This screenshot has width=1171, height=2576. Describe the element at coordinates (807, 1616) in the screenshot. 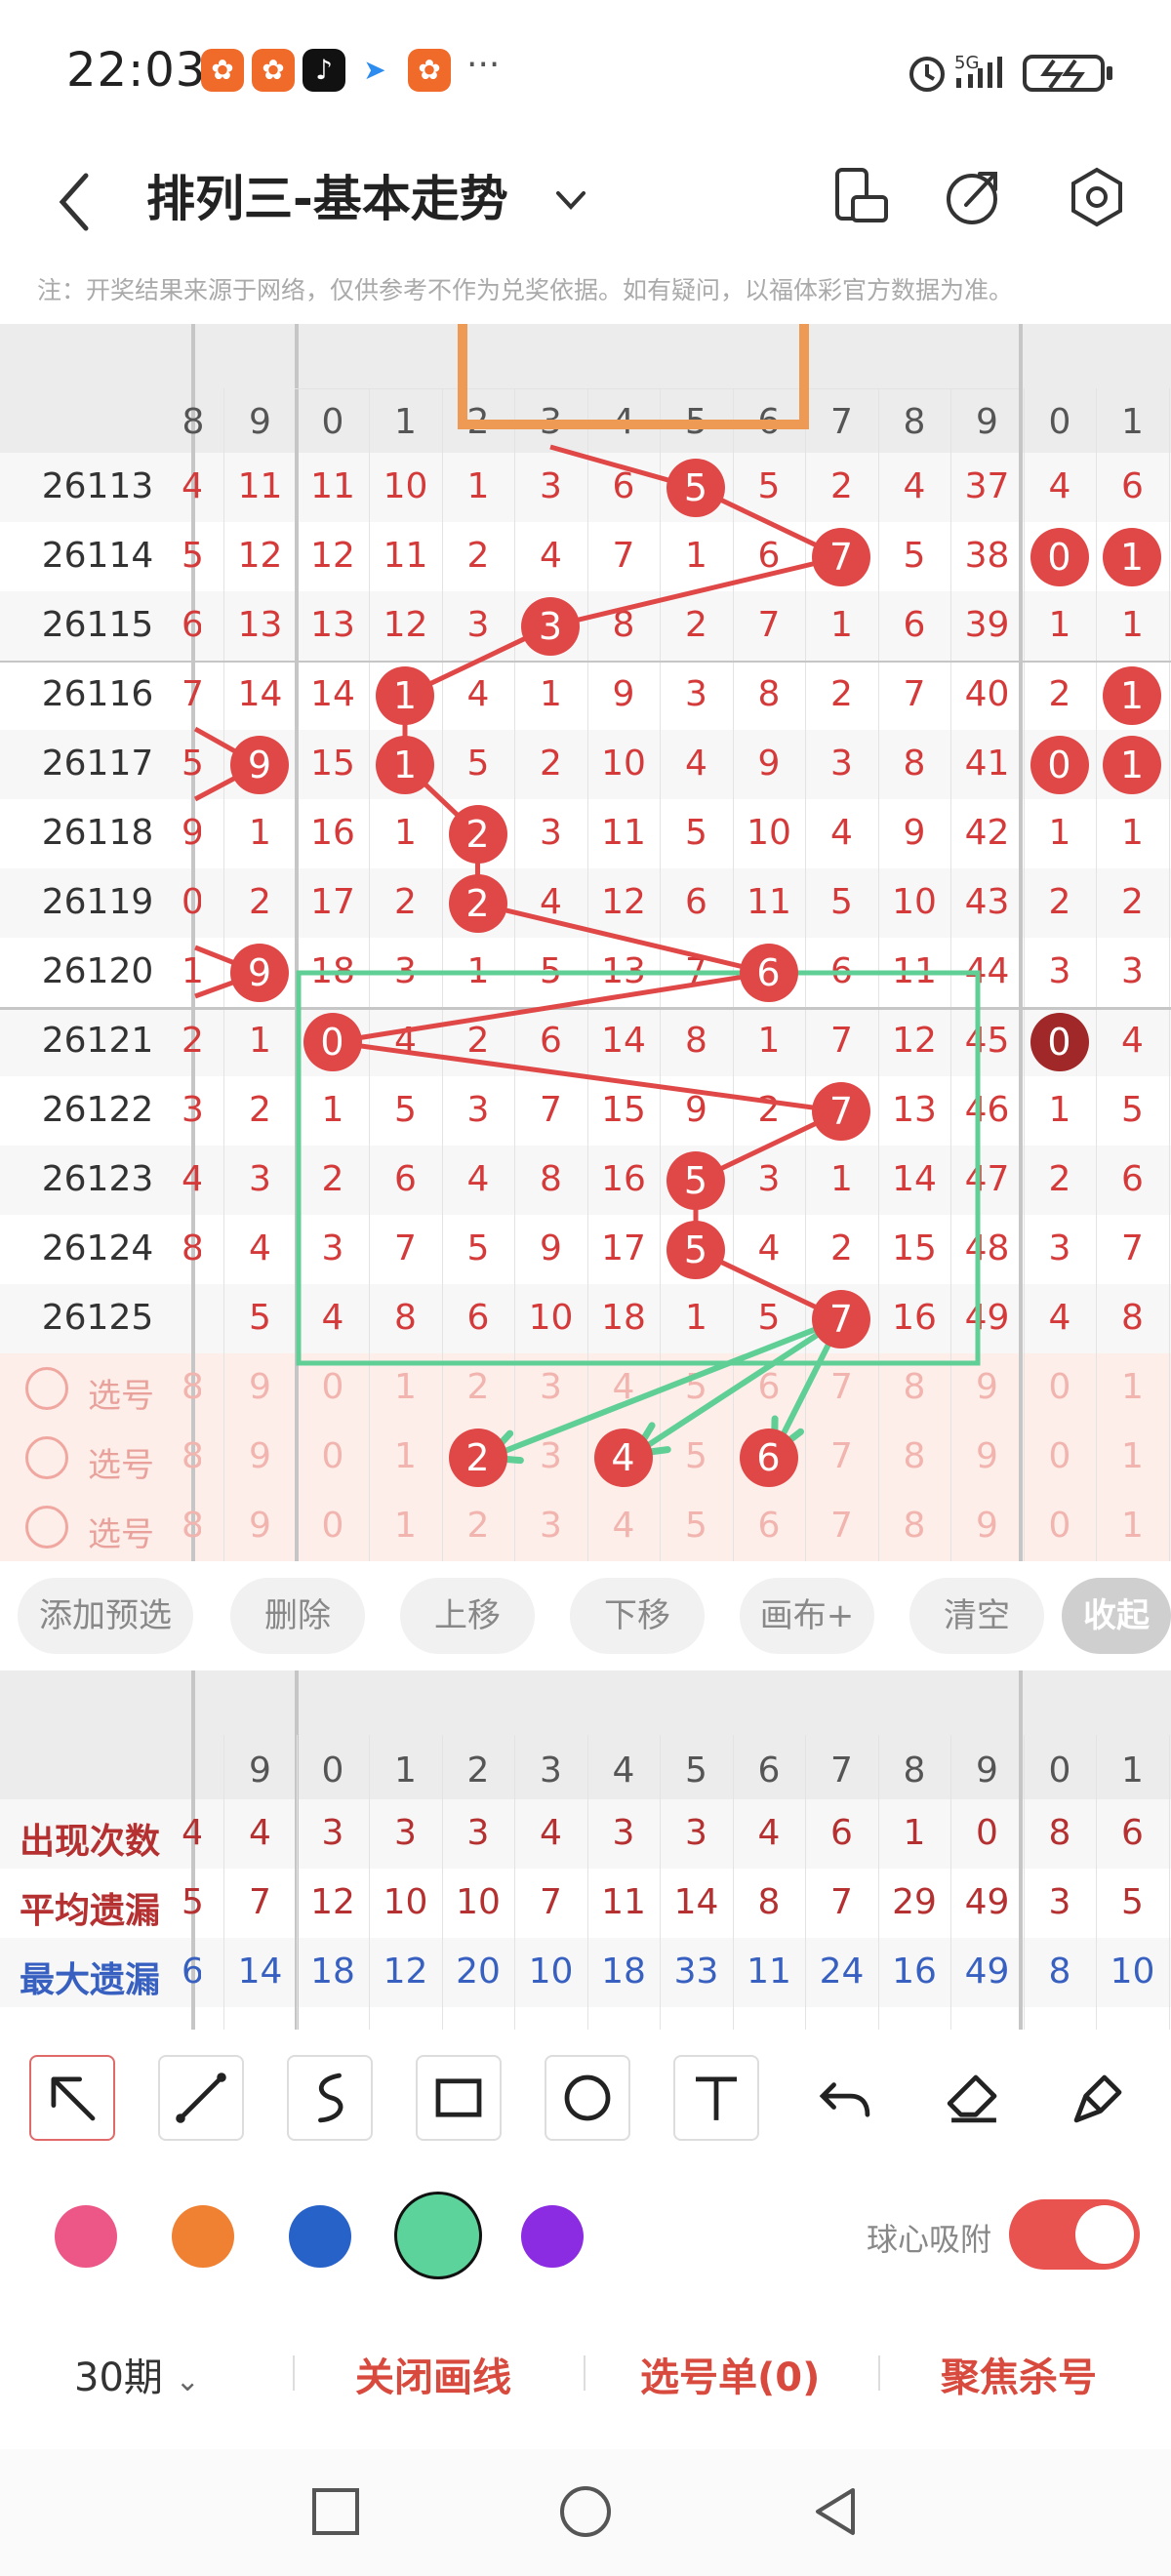

I see `canvas-plus-button: 画布+` at that location.